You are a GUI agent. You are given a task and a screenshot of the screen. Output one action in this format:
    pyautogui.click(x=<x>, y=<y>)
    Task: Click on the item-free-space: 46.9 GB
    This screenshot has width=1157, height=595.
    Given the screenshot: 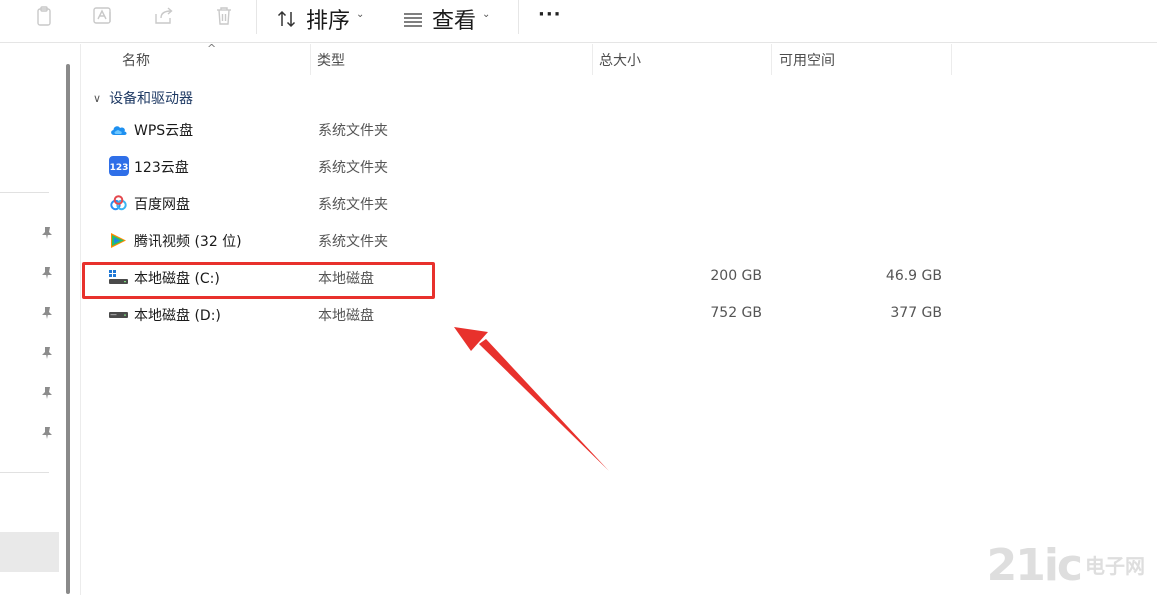 What is the action you would take?
    pyautogui.click(x=913, y=276)
    